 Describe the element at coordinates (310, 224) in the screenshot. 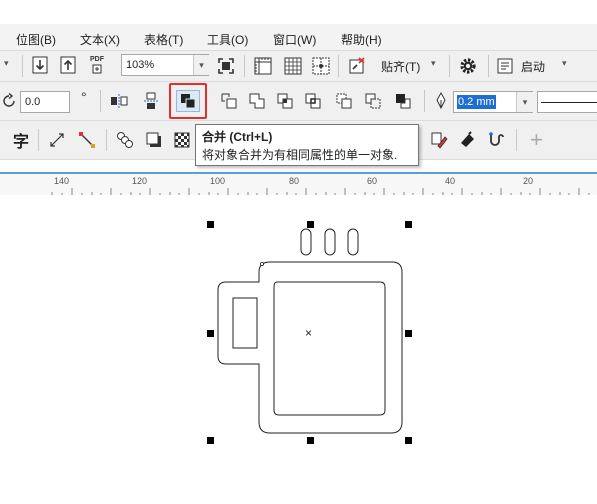

I see `selection-handle-top-center` at that location.